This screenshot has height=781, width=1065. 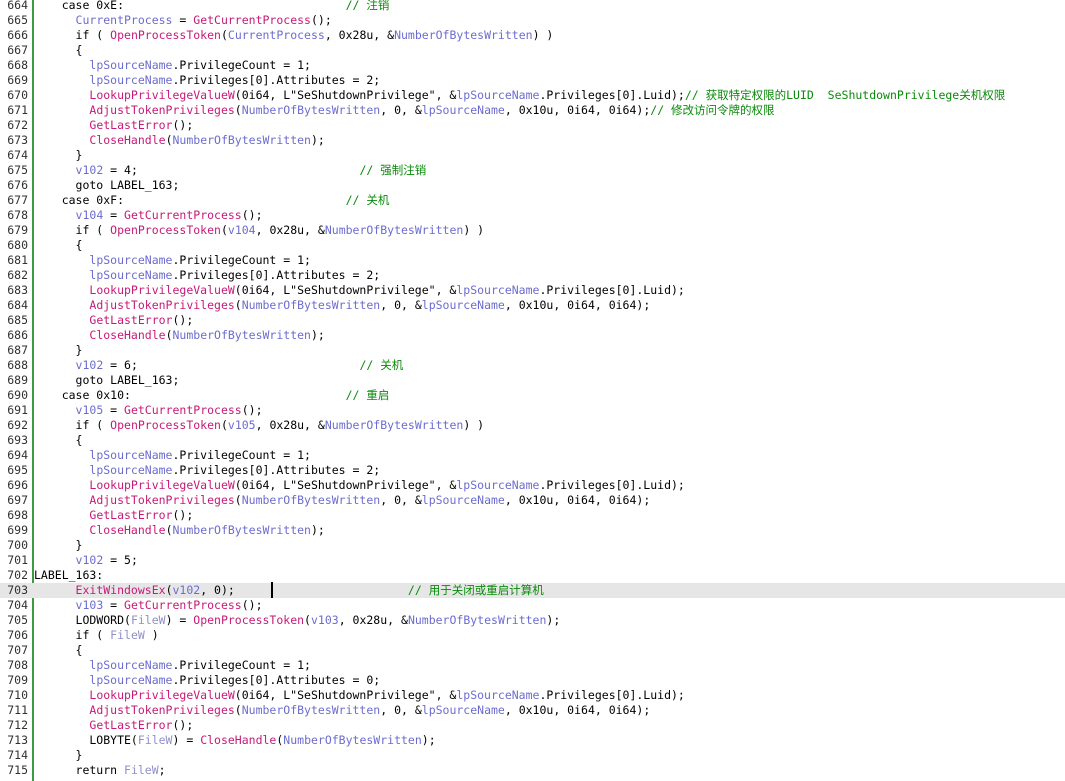 What do you see at coordinates (532, 320) in the screenshot?
I see `code-line: 685 GetLastError();` at bounding box center [532, 320].